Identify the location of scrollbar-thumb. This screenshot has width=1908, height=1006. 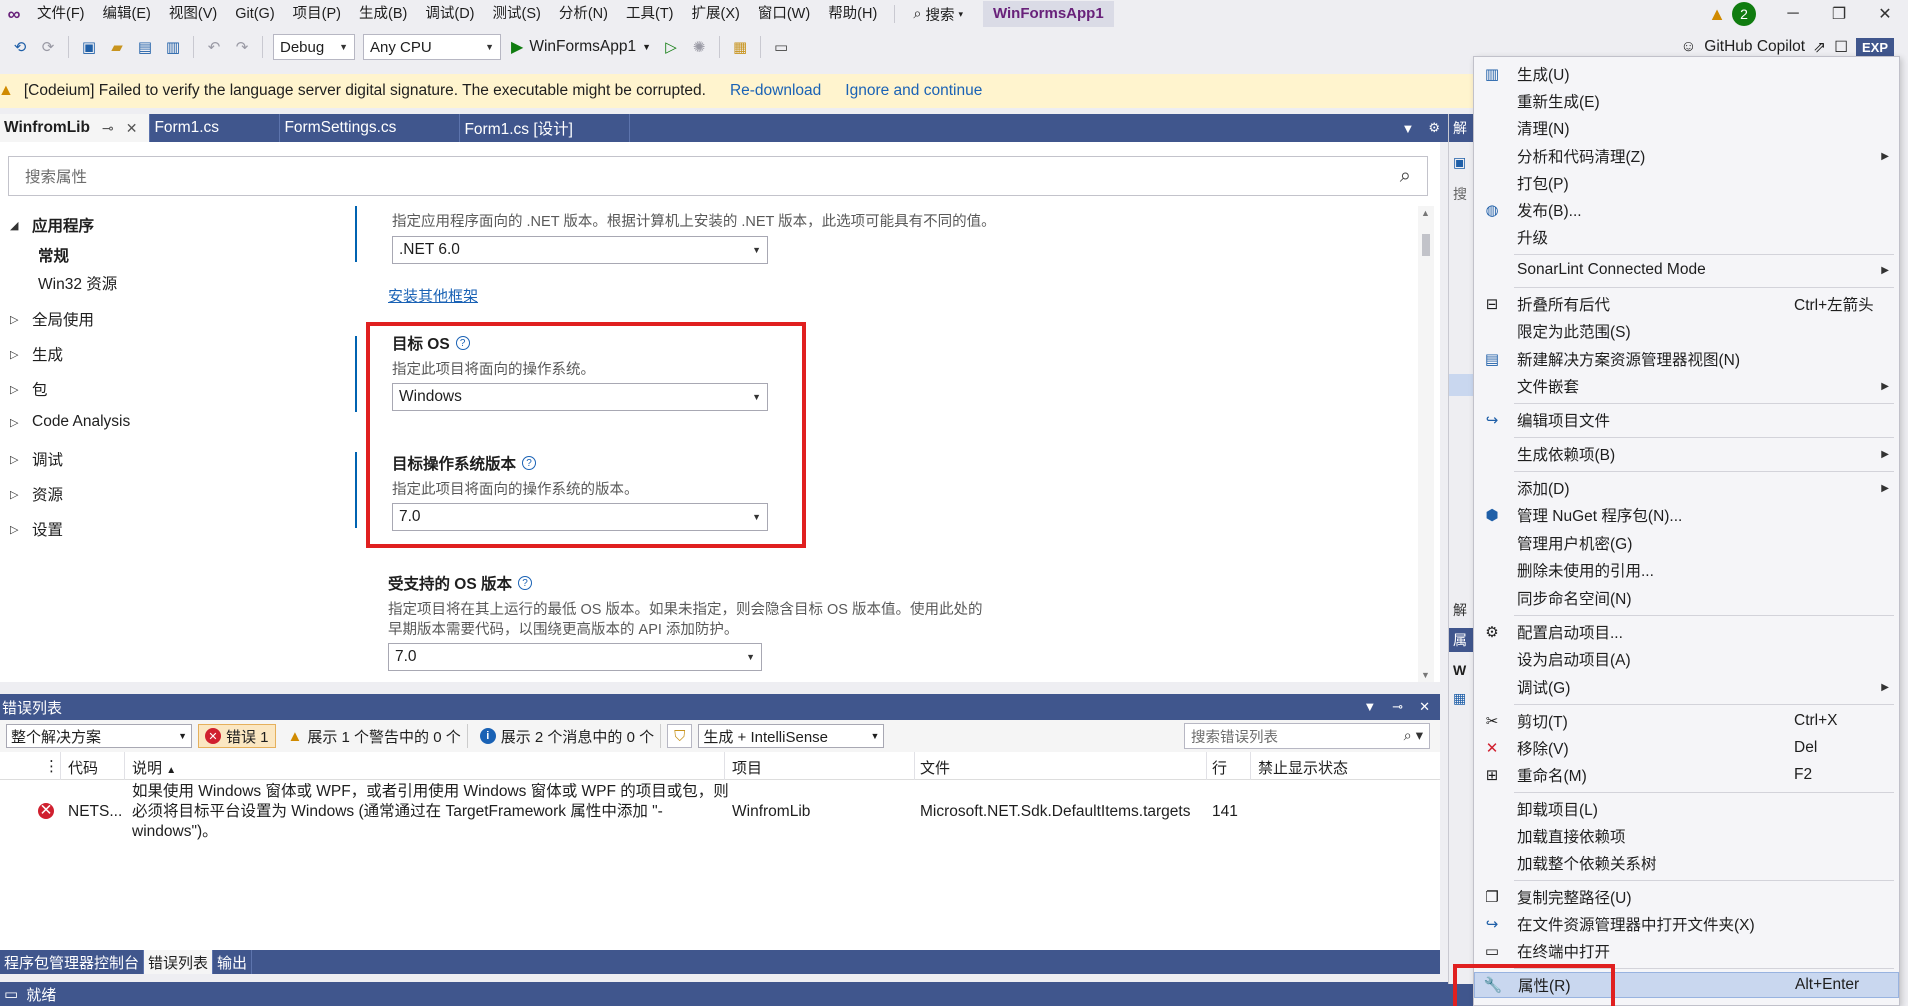
(1426, 245).